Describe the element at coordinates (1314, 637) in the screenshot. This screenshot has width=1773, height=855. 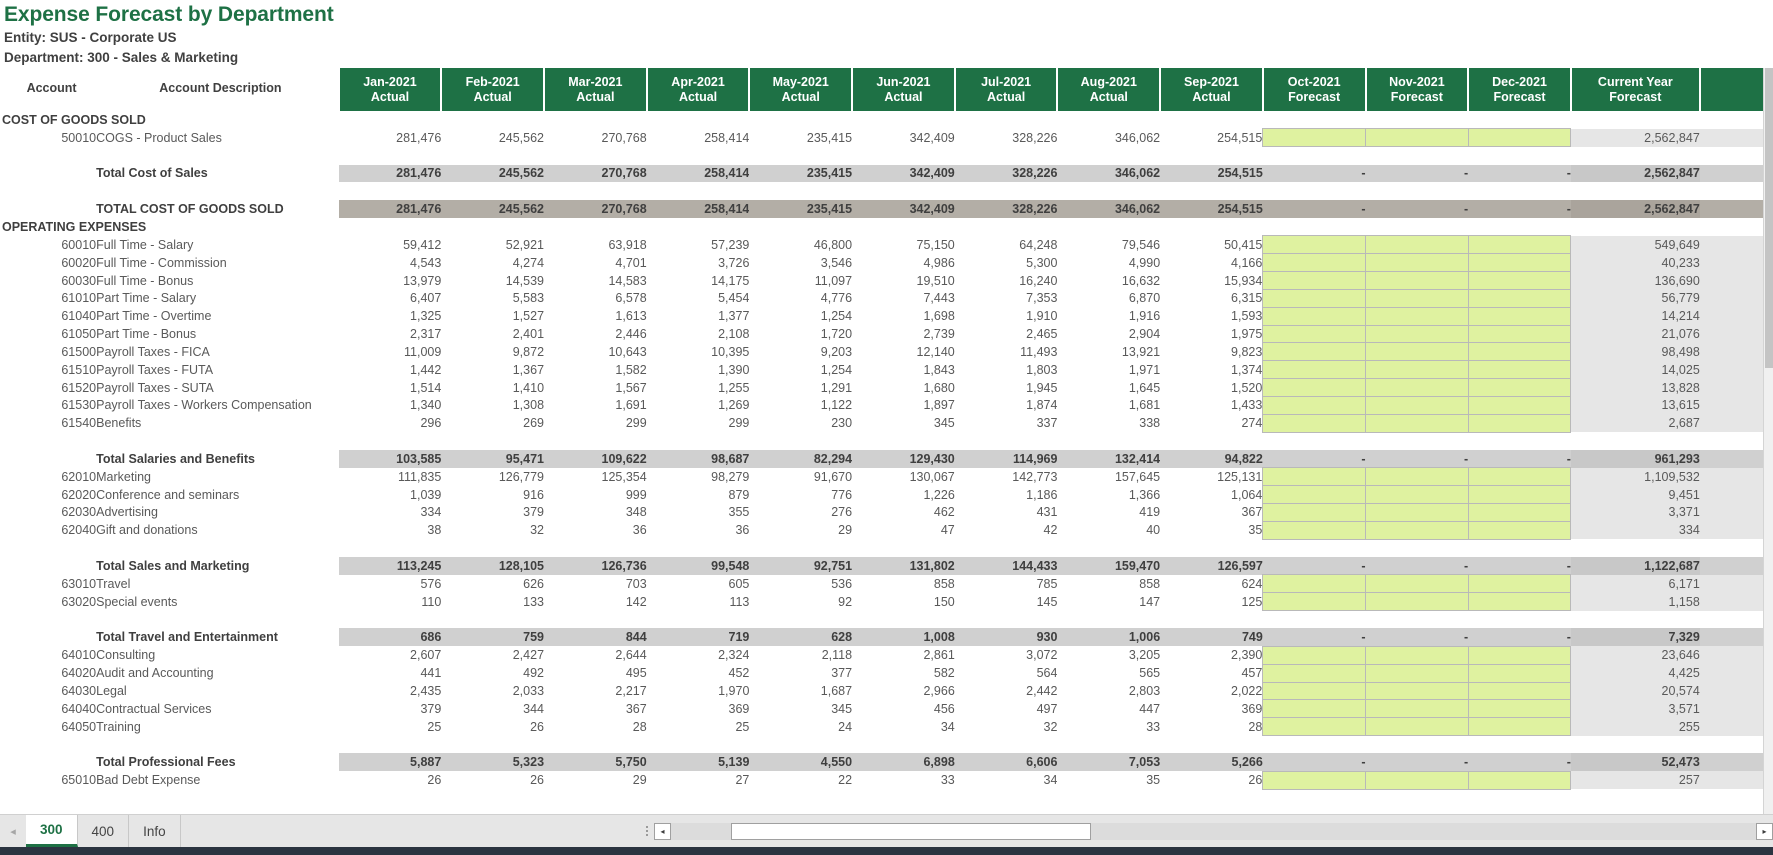
I see `value-cell: -` at that location.